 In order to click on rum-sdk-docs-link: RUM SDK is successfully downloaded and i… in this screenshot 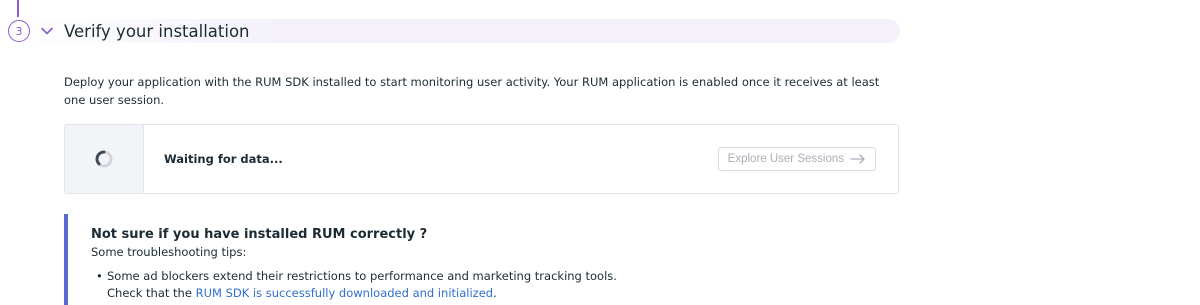, I will do `click(345, 293)`.